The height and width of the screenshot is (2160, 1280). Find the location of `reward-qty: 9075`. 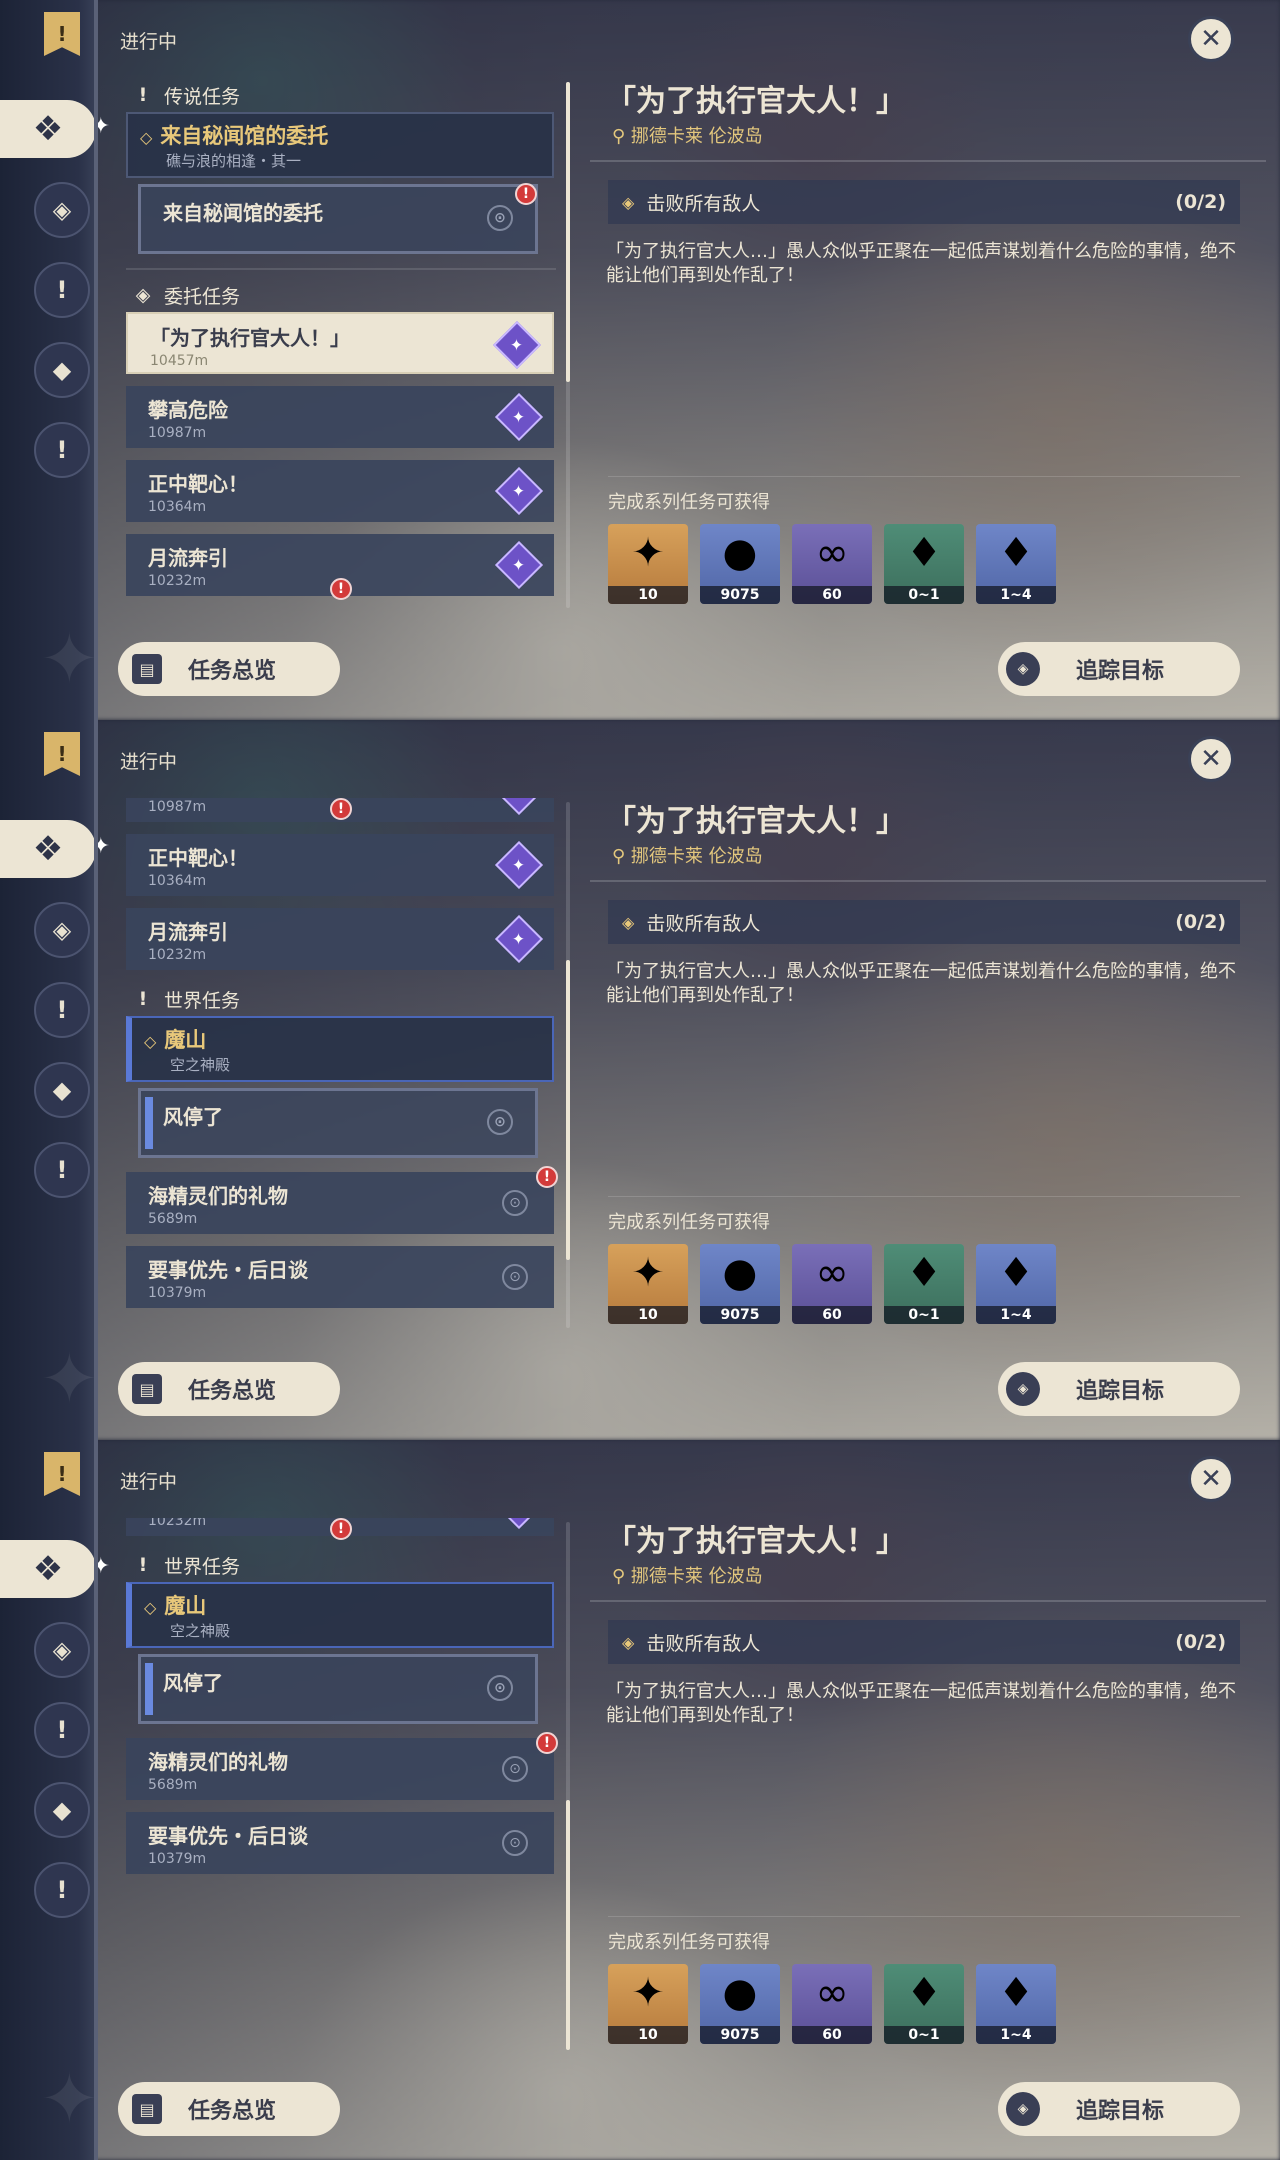

reward-qty: 9075 is located at coordinates (740, 1315).